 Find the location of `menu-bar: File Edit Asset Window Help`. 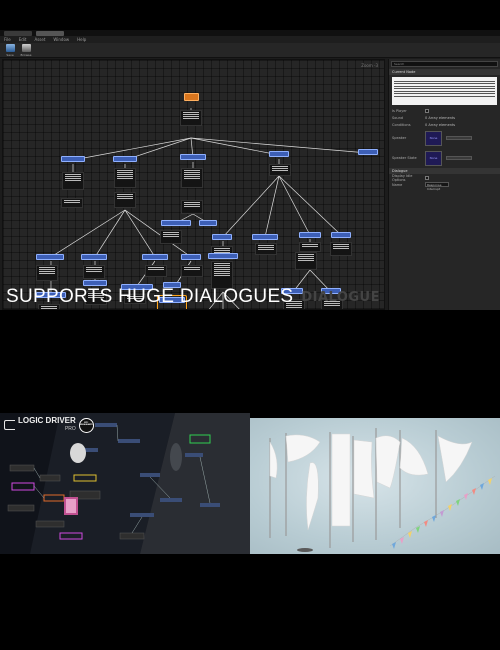

menu-bar: File Edit Asset Window Help is located at coordinates (250, 39).